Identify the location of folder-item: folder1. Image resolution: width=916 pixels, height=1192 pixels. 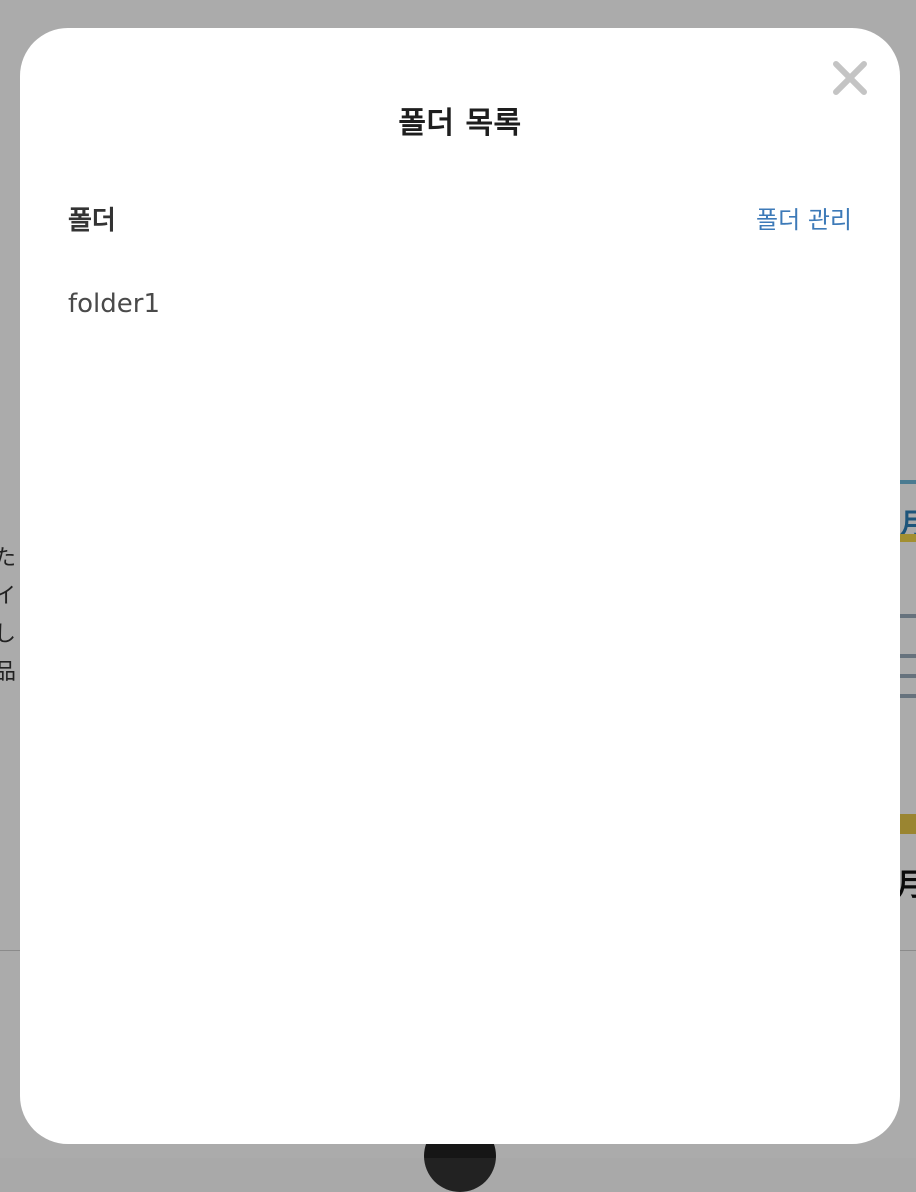
(460, 306).